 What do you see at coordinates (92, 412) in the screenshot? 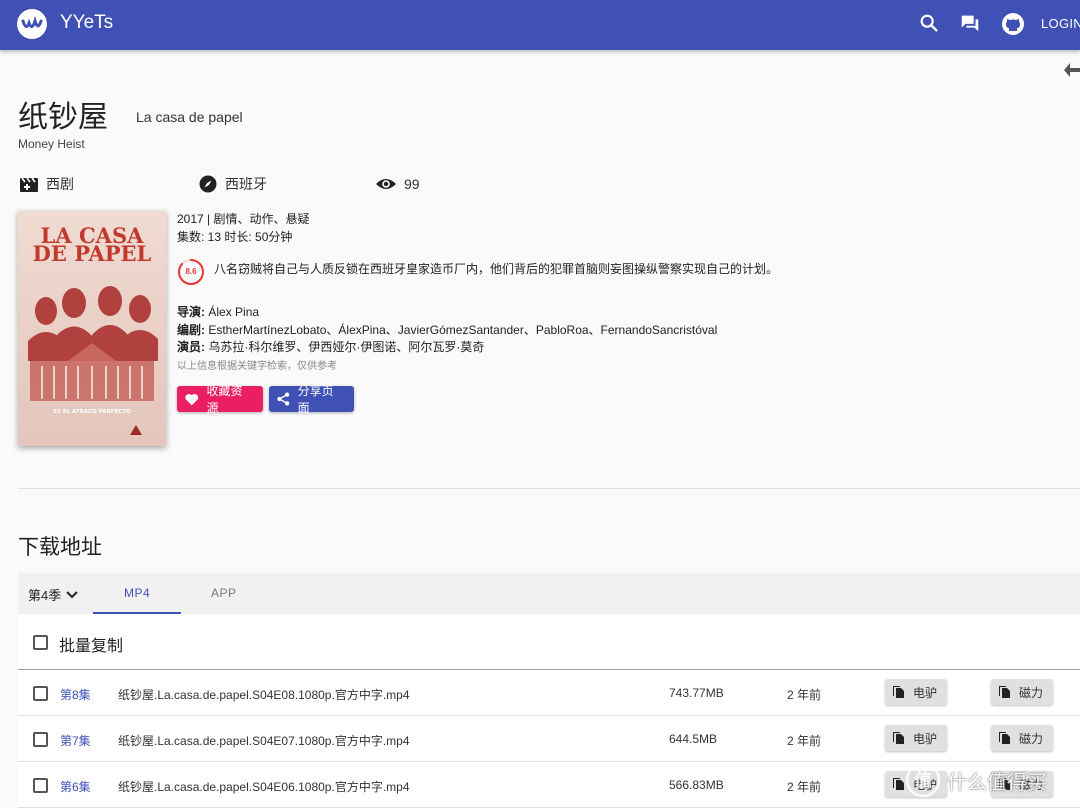
I see `poster-tagline: ES EL ATRACO PERFECTO` at bounding box center [92, 412].